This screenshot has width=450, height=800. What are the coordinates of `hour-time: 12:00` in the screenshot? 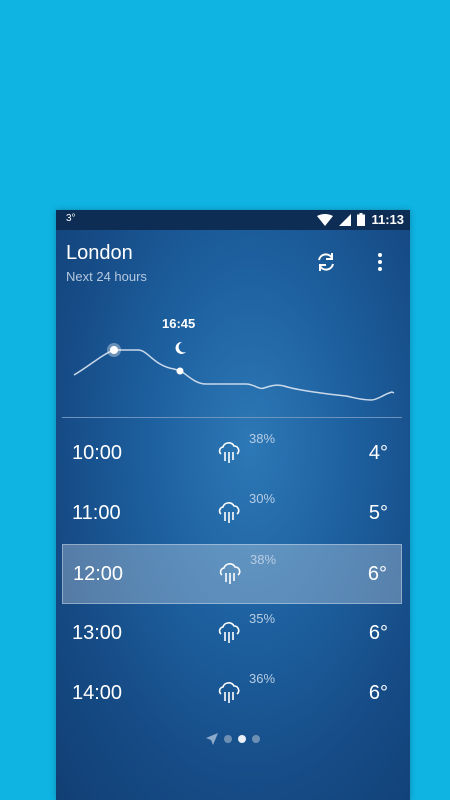 It's located at (98, 574).